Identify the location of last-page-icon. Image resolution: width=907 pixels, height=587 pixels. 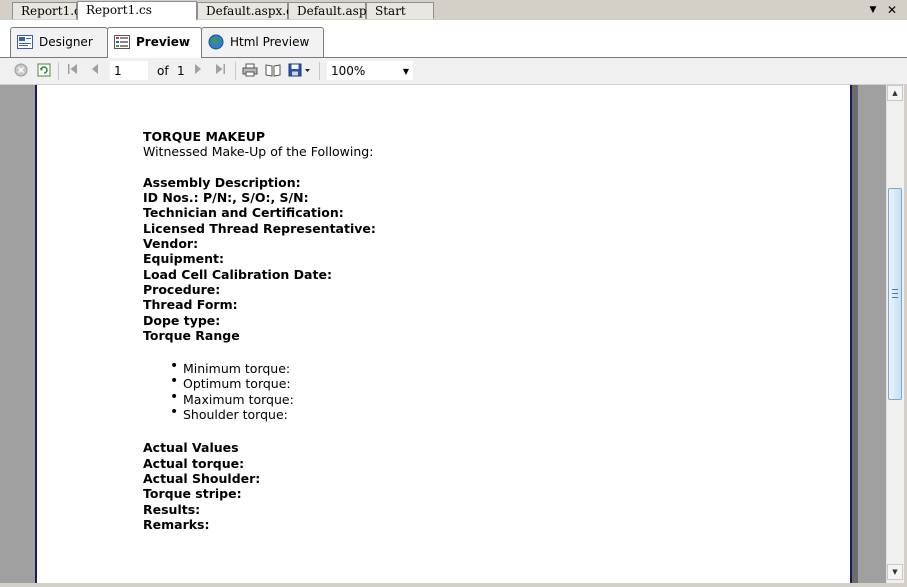
(220, 71).